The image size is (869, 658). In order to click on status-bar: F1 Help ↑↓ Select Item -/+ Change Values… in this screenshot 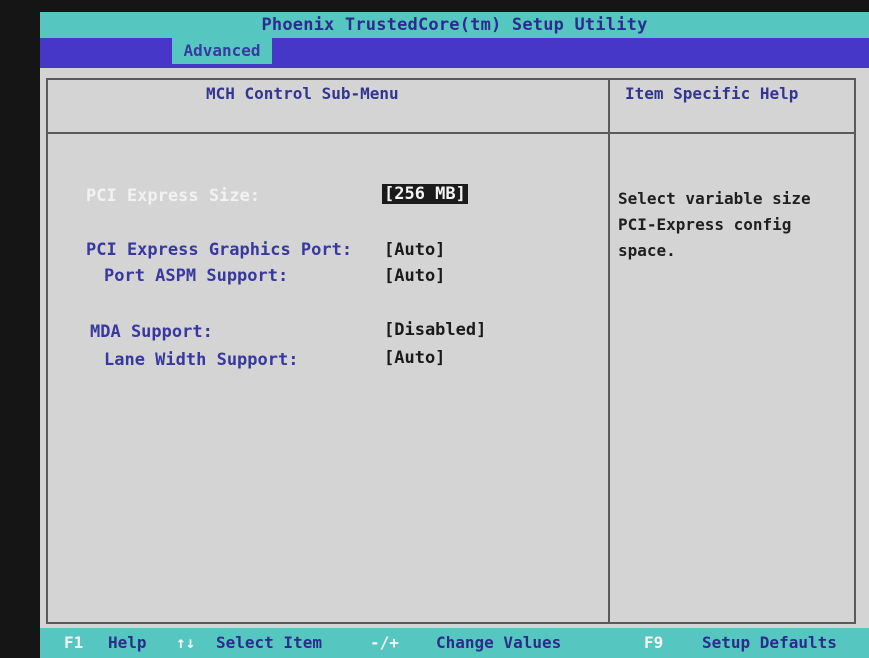, I will do `click(454, 643)`.